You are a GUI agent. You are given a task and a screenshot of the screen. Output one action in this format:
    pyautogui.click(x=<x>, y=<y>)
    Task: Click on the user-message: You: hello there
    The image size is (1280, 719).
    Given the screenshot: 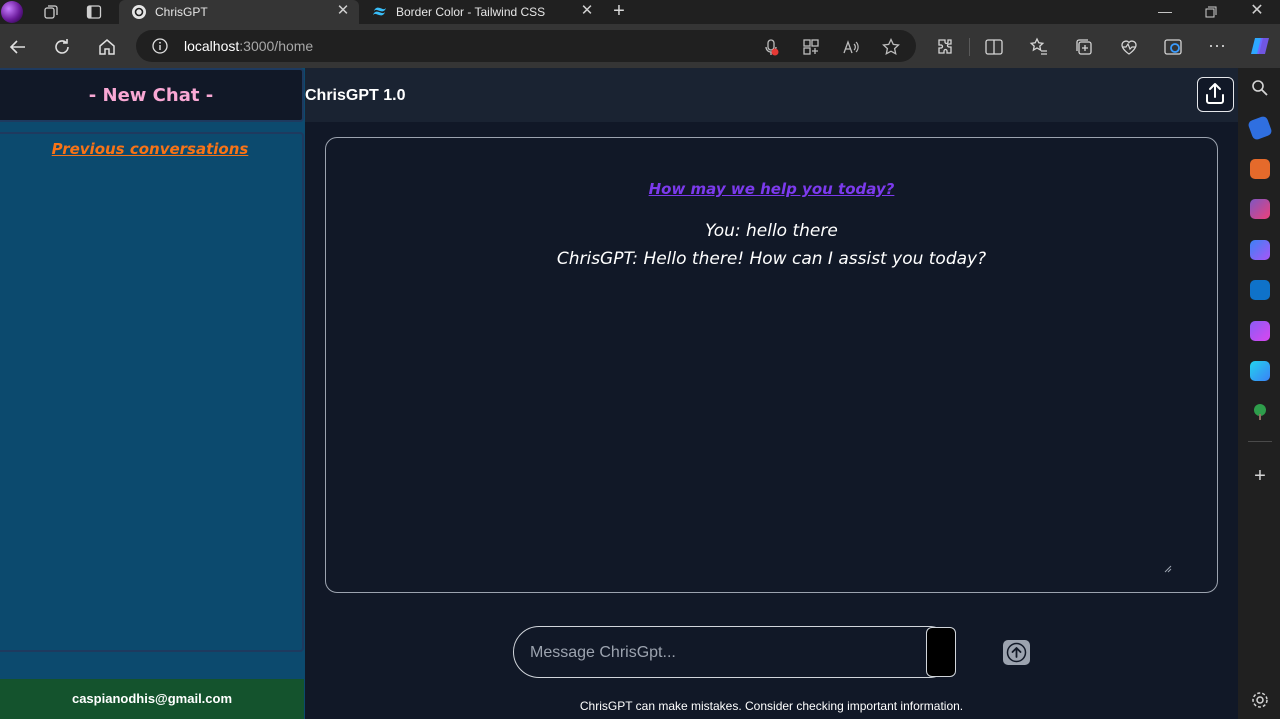 What is the action you would take?
    pyautogui.click(x=771, y=231)
    